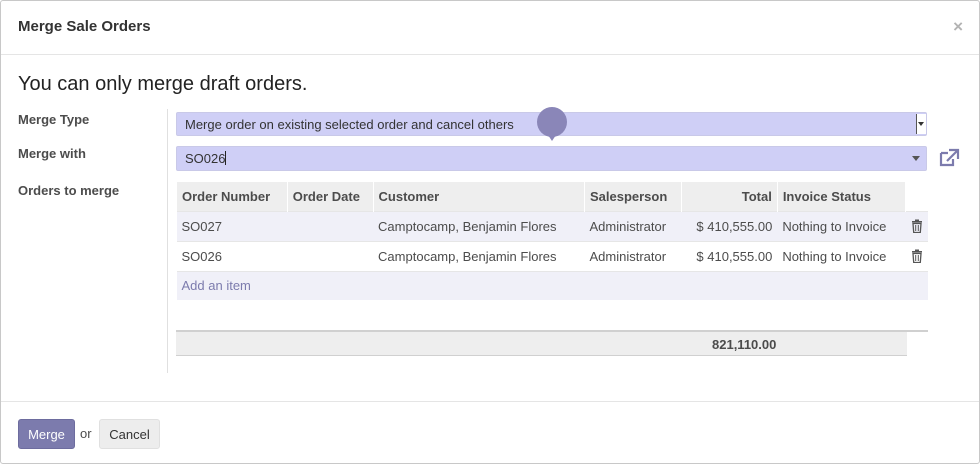 Image resolution: width=980 pixels, height=464 pixels. What do you see at coordinates (632, 196) in the screenshot?
I see `column-salesperson: Salesperson` at bounding box center [632, 196].